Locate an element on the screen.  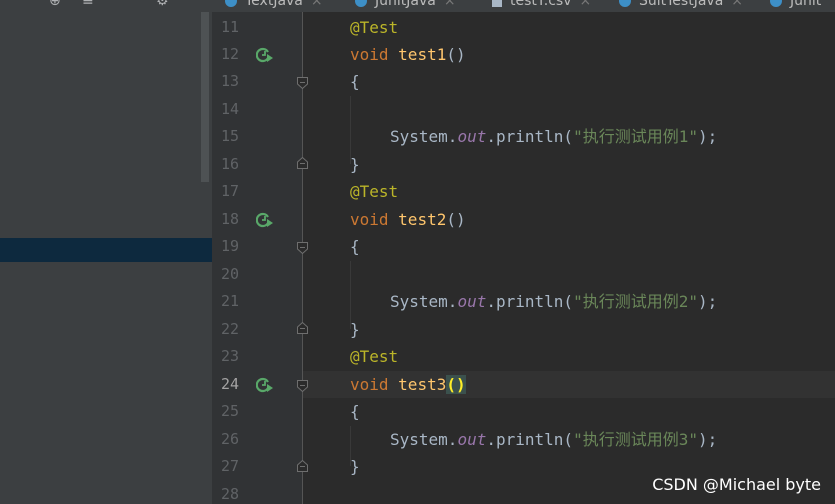
tab-testcsv: testT.csv × is located at coordinates (541, 6).